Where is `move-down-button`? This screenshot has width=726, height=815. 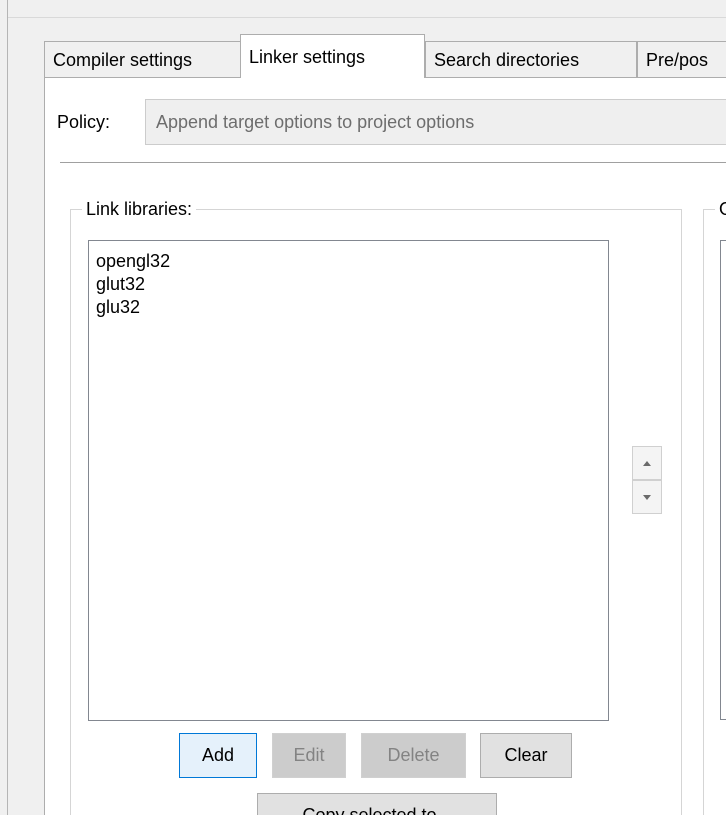 move-down-button is located at coordinates (647, 497).